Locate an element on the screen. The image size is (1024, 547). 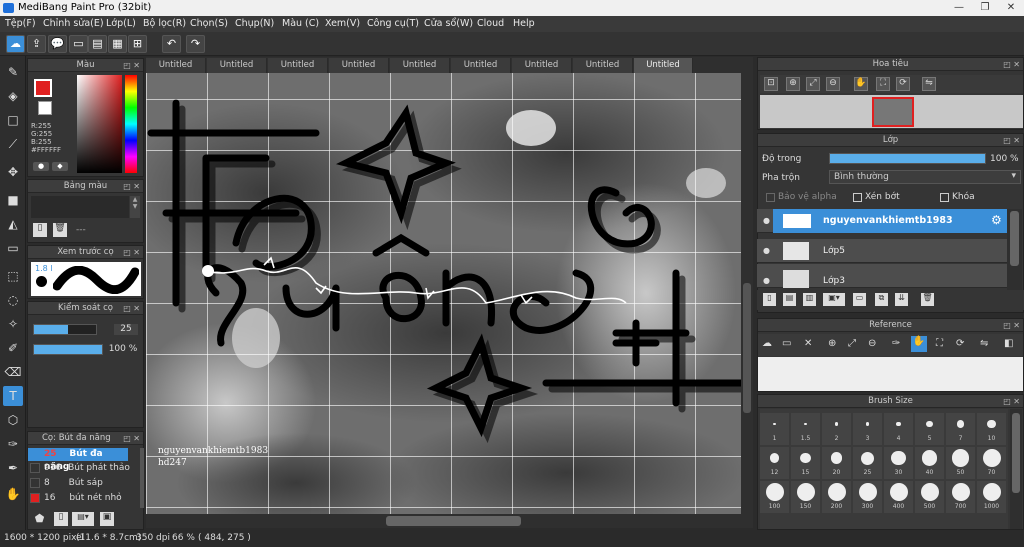
page-icon: ▤ is located at coordinates (97, 44).